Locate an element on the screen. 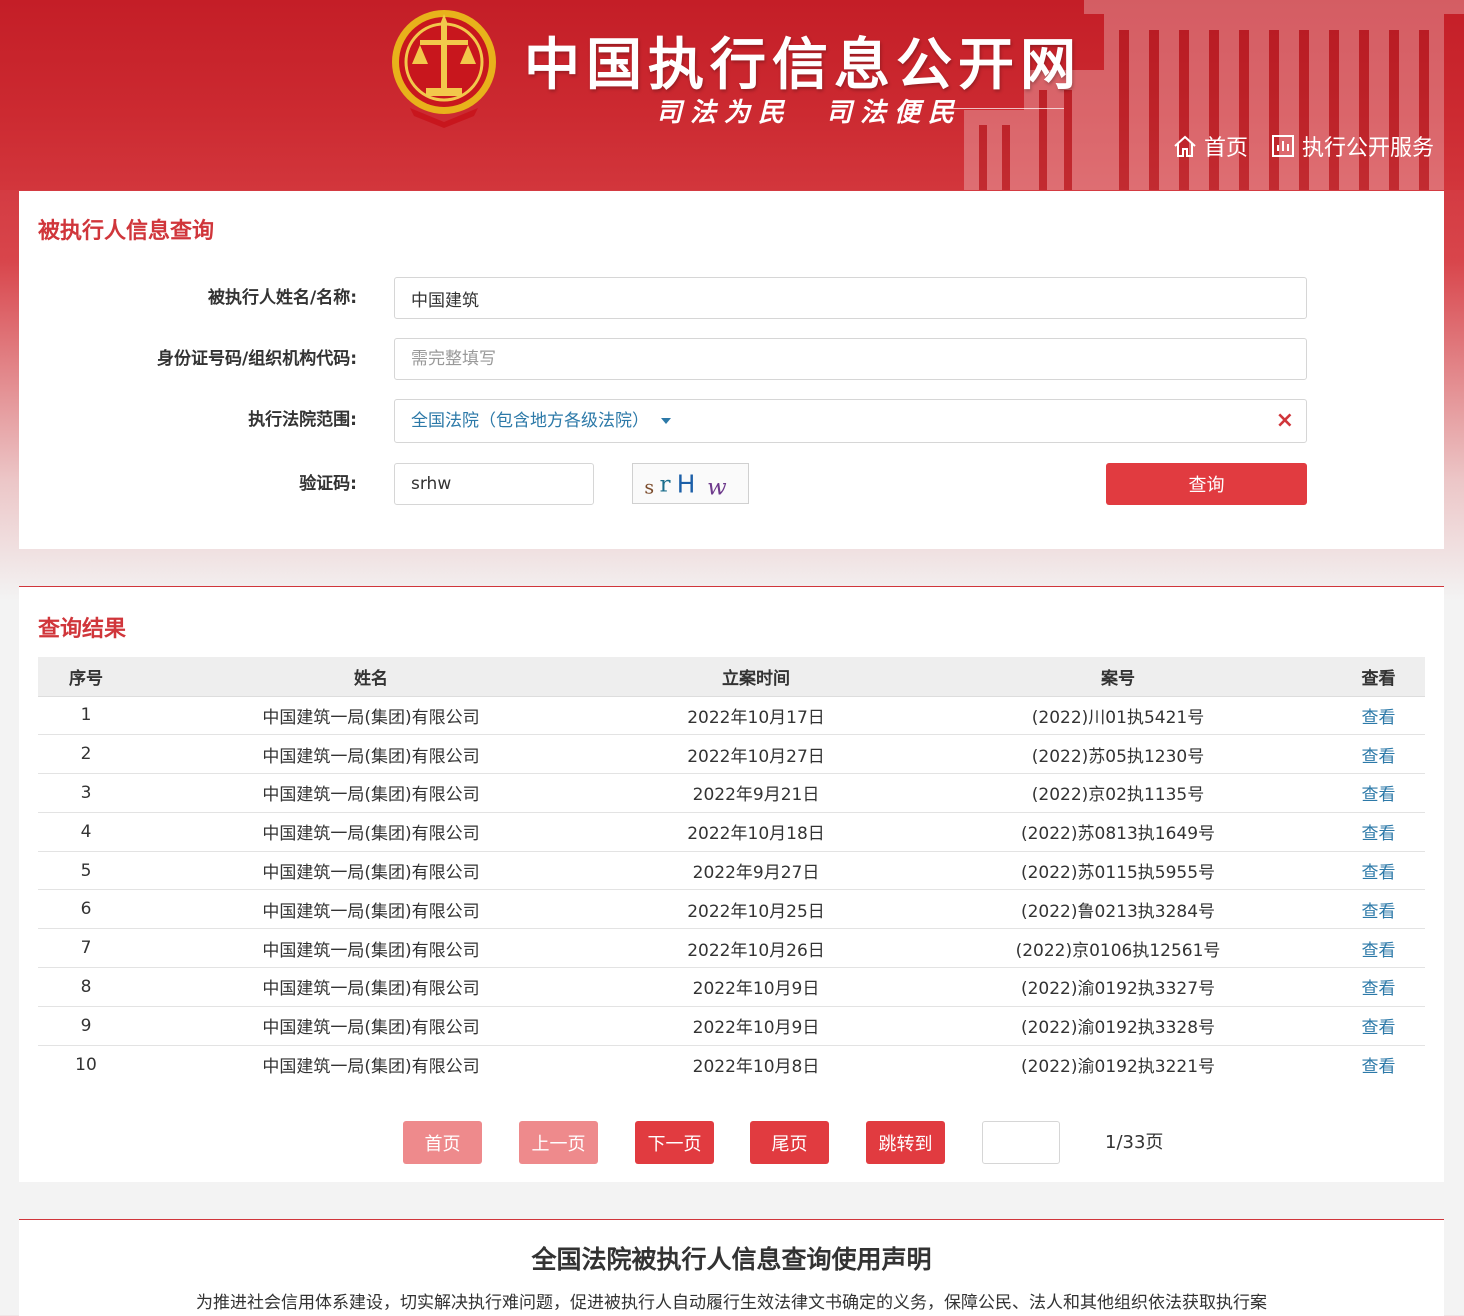 The width and height of the screenshot is (1464, 1316). page-number-input is located at coordinates (1021, 1142).